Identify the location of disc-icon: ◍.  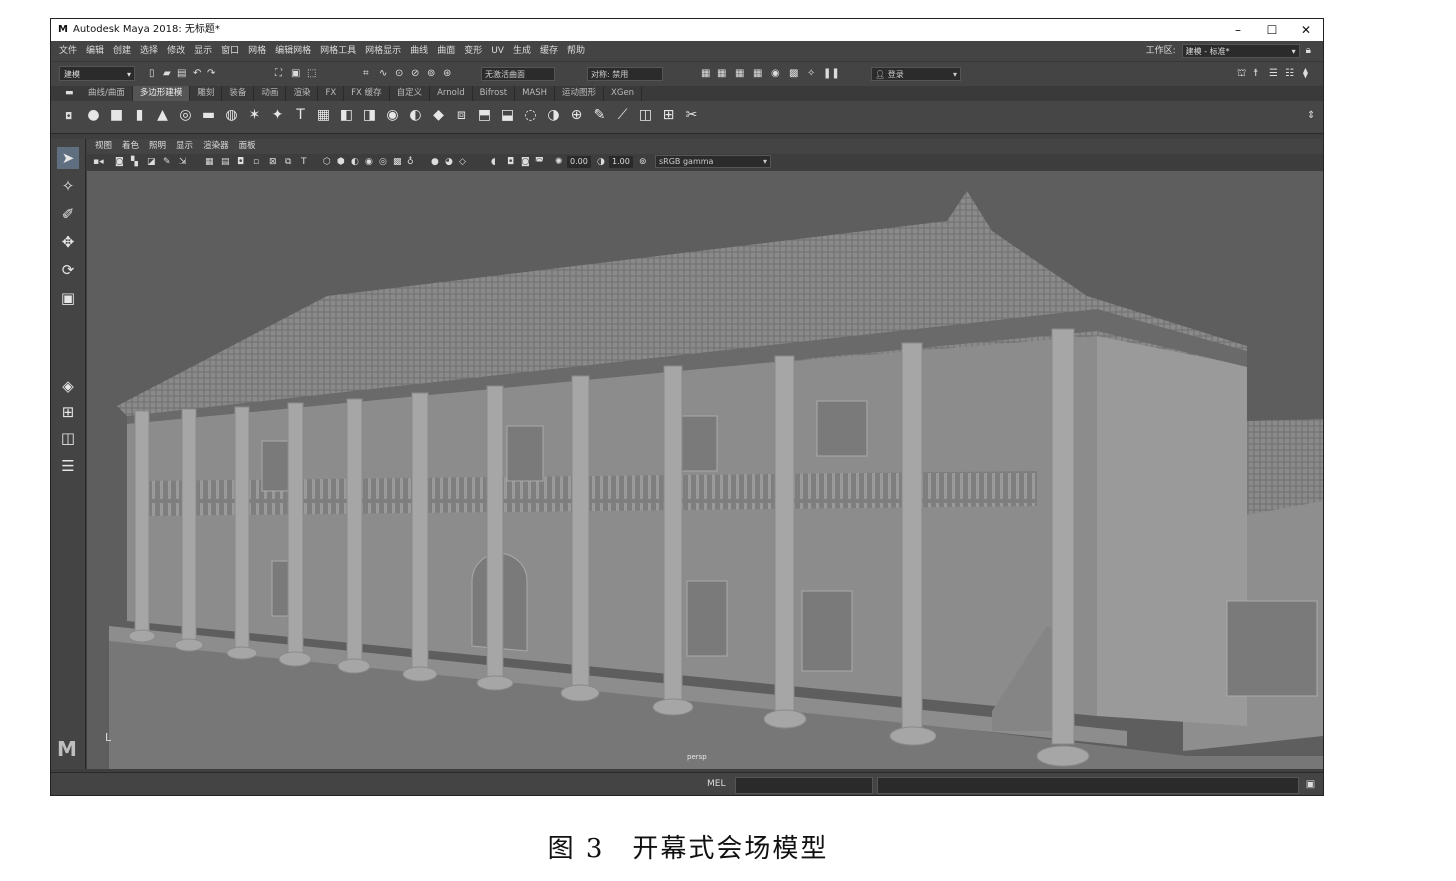
(231, 115).